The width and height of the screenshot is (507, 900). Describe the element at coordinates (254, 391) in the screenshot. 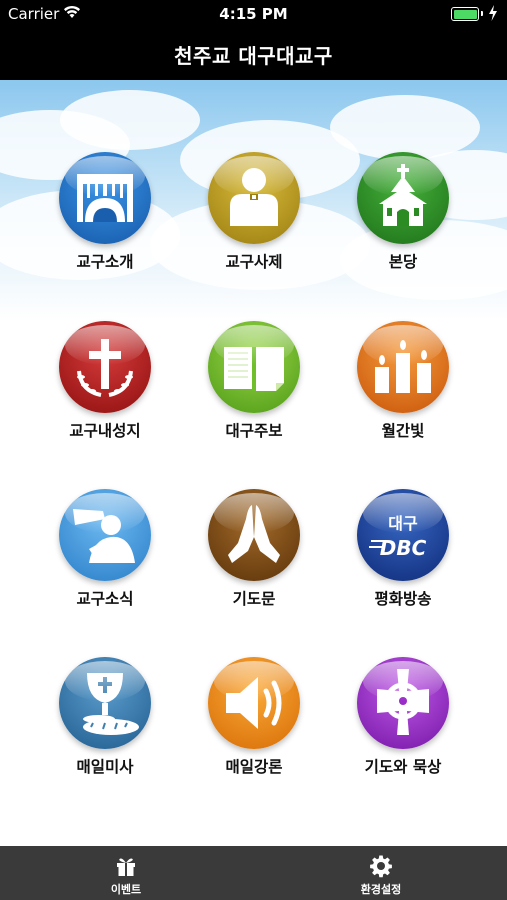

I see `menu-item-daegu-bulletin: 대구주보` at that location.